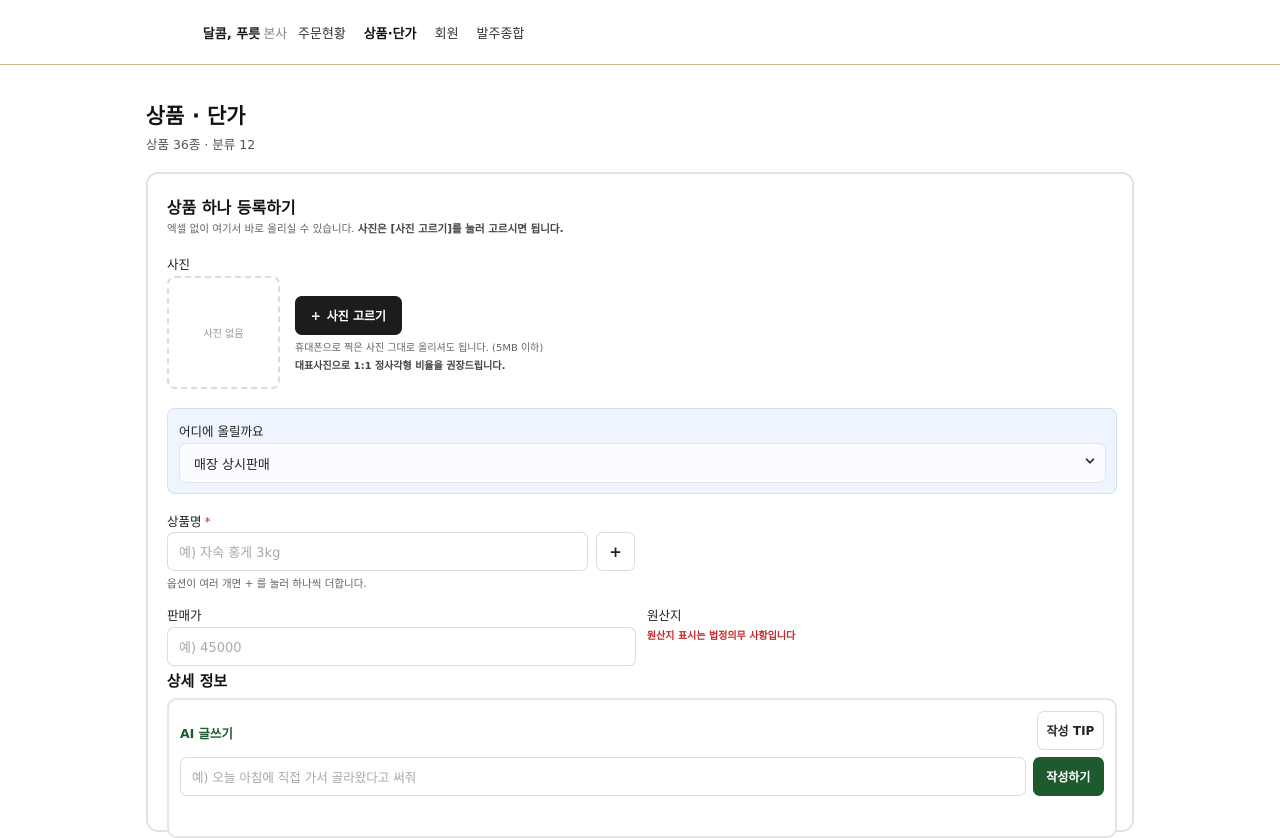 Image resolution: width=1280 pixels, height=838 pixels. I want to click on ai-writer-title: AI 글쓰기, so click(207, 733).